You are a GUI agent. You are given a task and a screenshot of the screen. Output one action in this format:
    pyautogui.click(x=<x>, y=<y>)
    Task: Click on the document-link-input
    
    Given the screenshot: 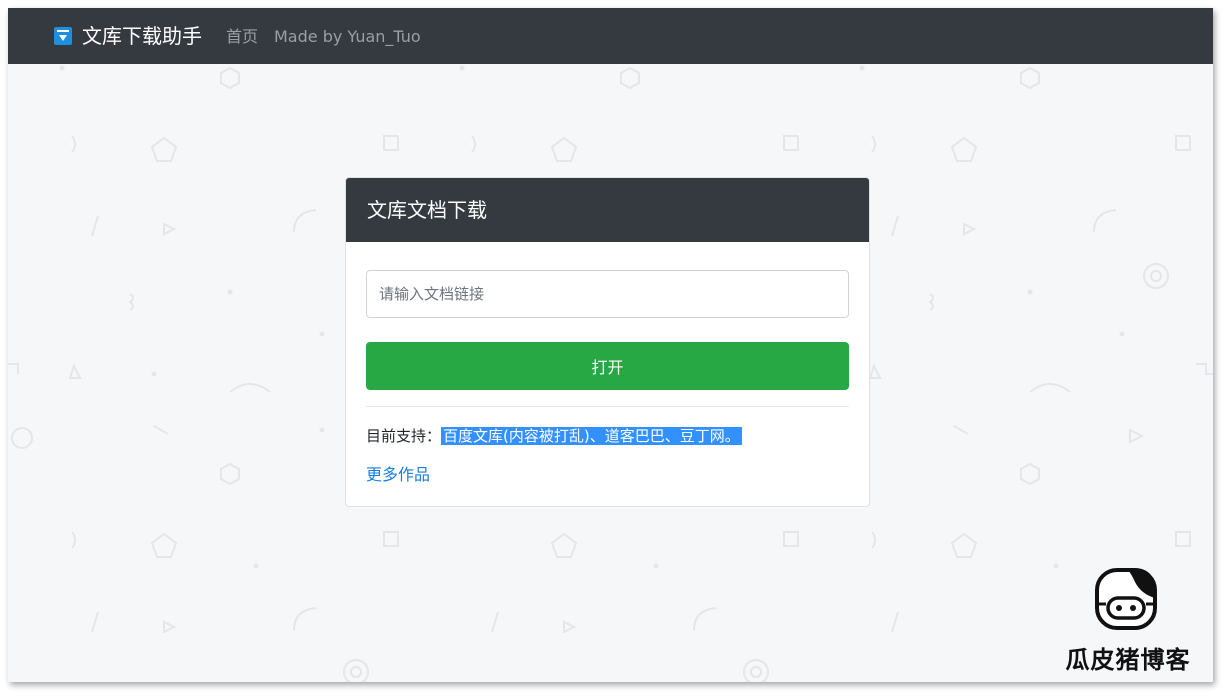 What is the action you would take?
    pyautogui.click(x=607, y=294)
    